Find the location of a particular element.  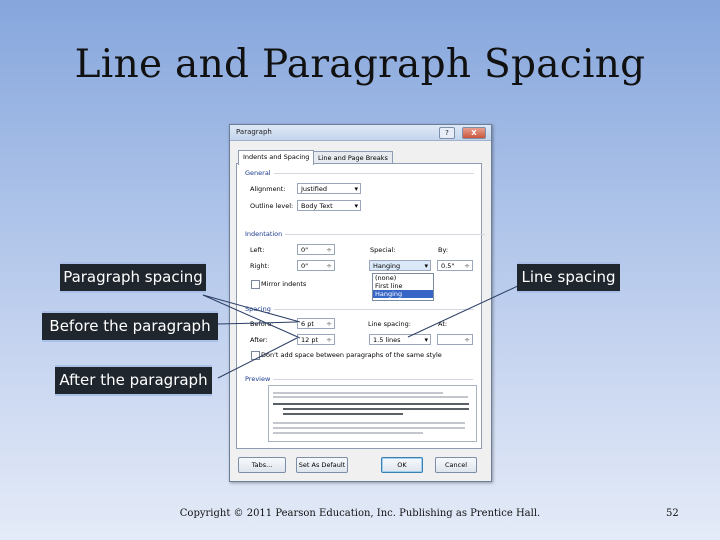

leader-after is located at coordinates (257, 358).